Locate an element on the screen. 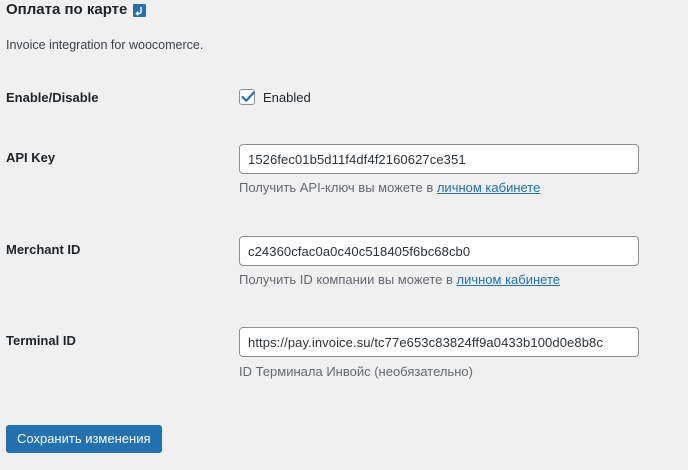  save-changes-button: Сохранить изменения is located at coordinates (84, 439).